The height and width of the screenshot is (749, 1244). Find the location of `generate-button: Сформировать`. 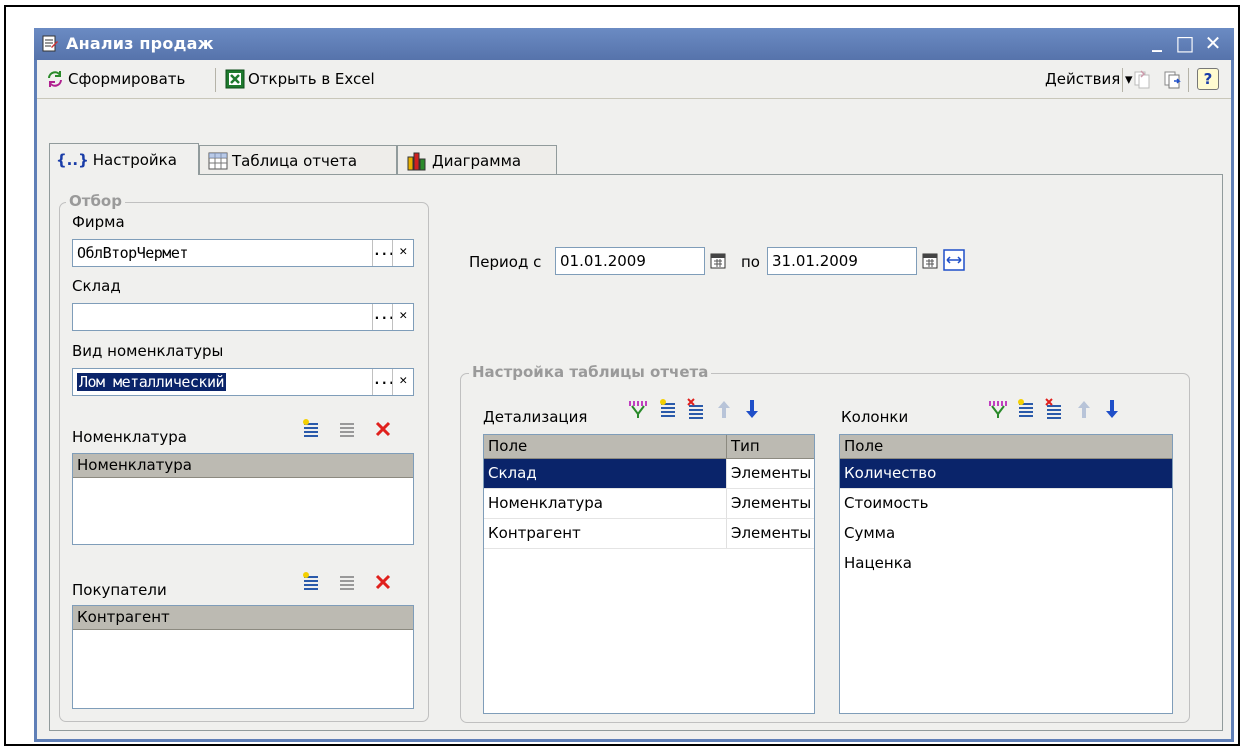

generate-button: Сформировать is located at coordinates (115, 79).